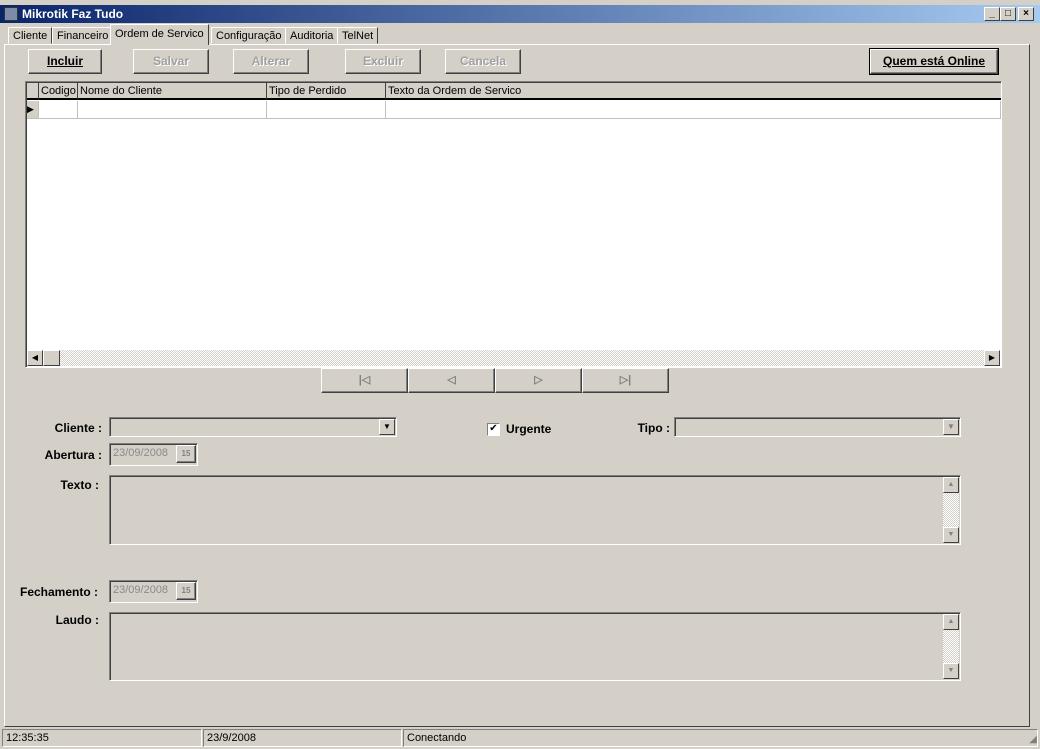 Image resolution: width=1040 pixels, height=749 pixels. I want to click on app-icon, so click(11, 14).